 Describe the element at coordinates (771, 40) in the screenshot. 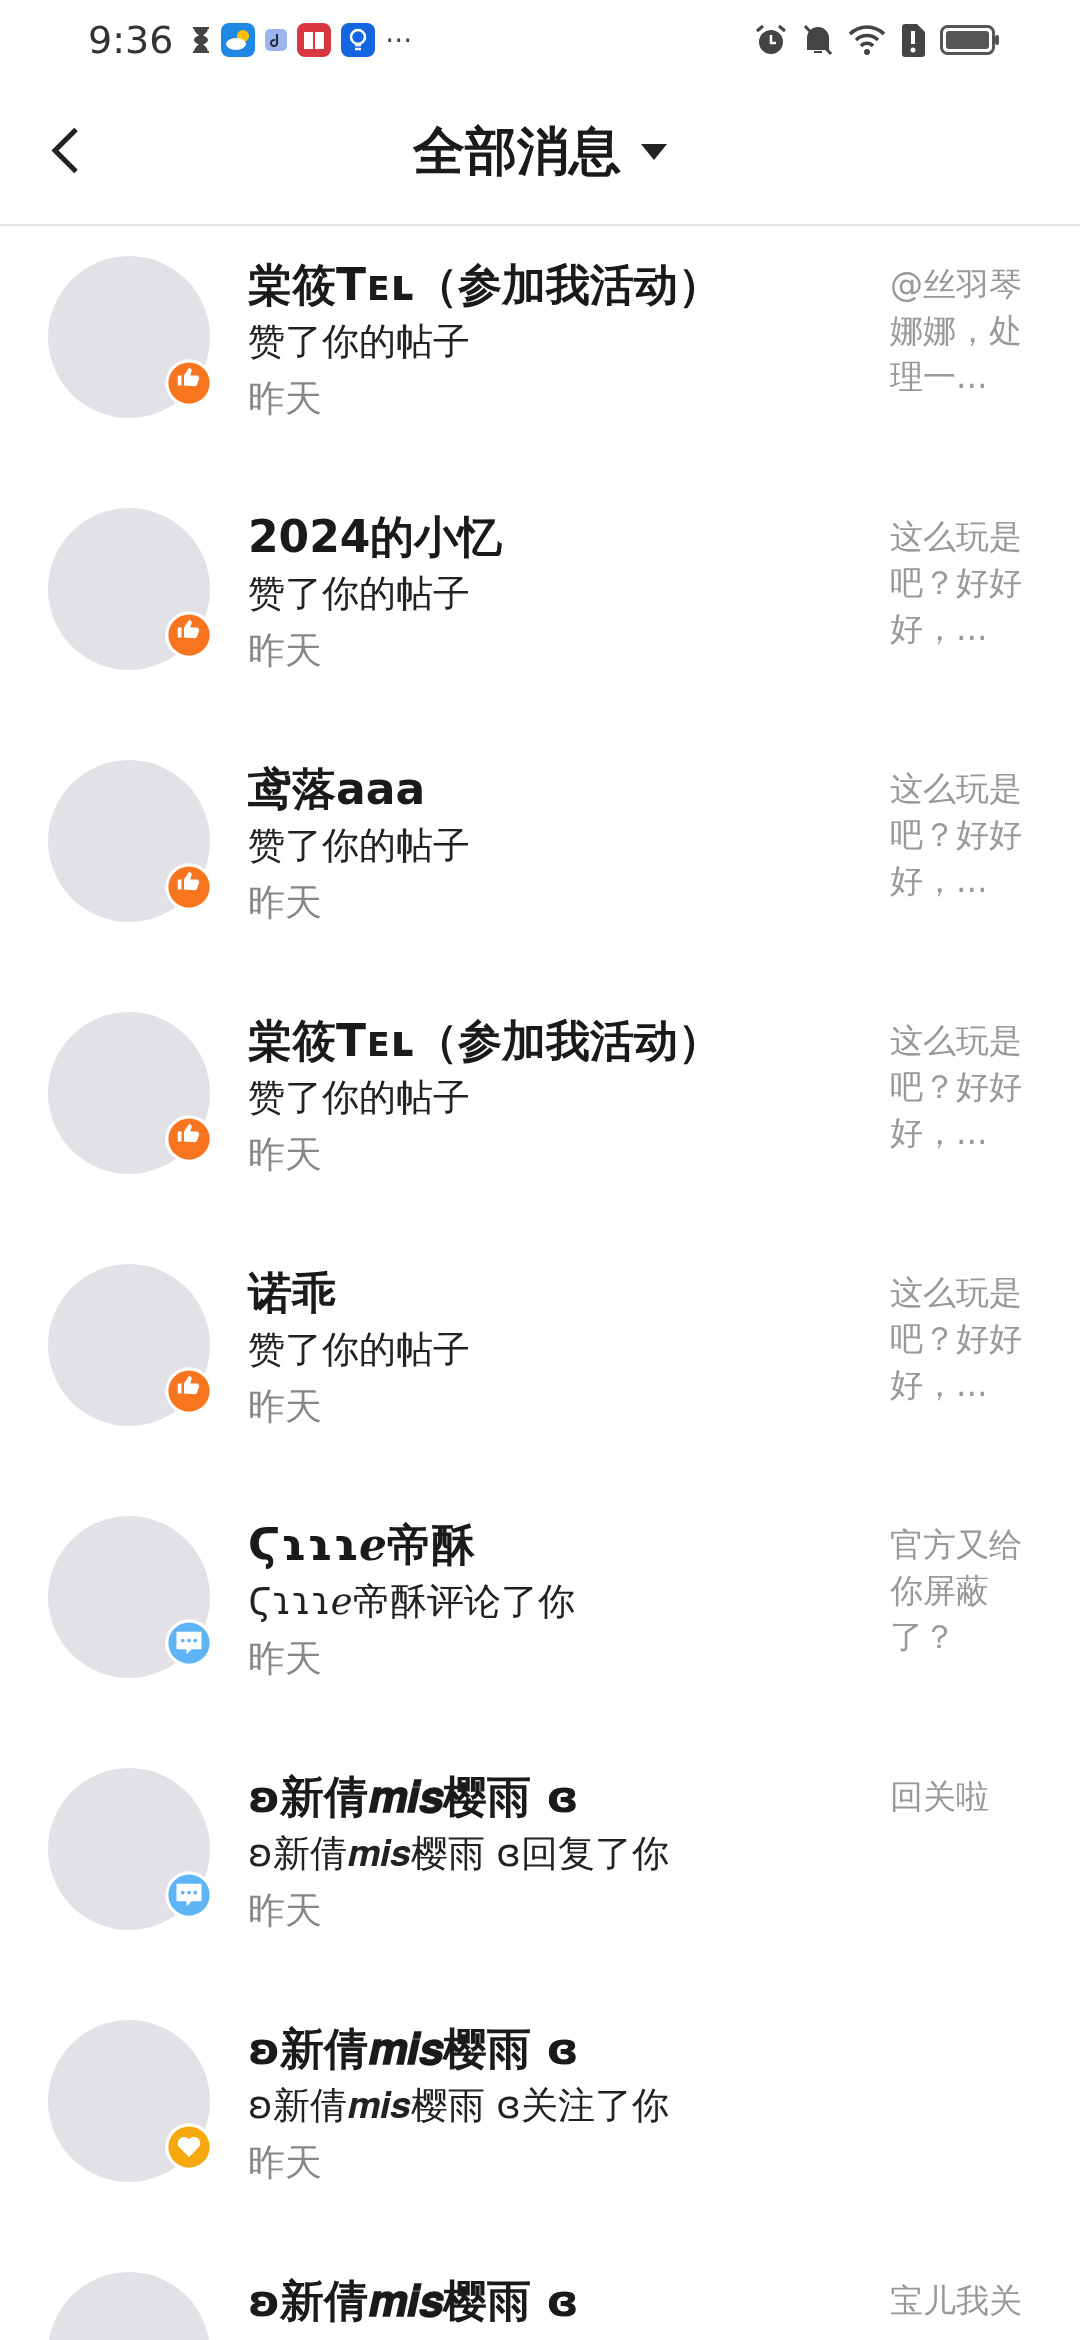

I see `alarm-clock-icon` at that location.